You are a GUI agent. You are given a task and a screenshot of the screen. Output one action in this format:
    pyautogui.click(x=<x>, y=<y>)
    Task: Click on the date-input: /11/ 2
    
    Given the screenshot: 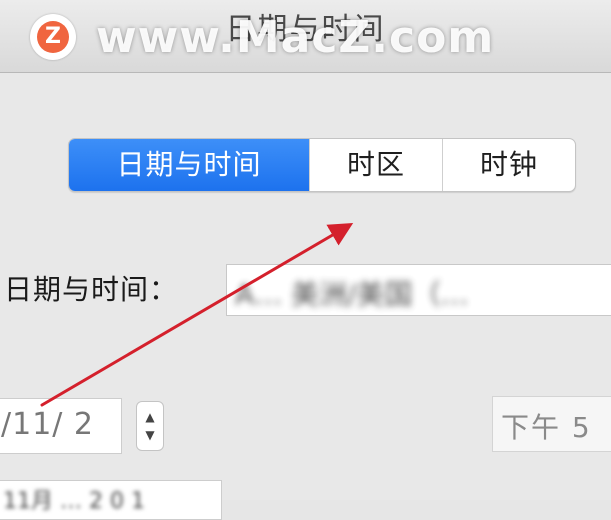 What is the action you would take?
    pyautogui.click(x=61, y=426)
    